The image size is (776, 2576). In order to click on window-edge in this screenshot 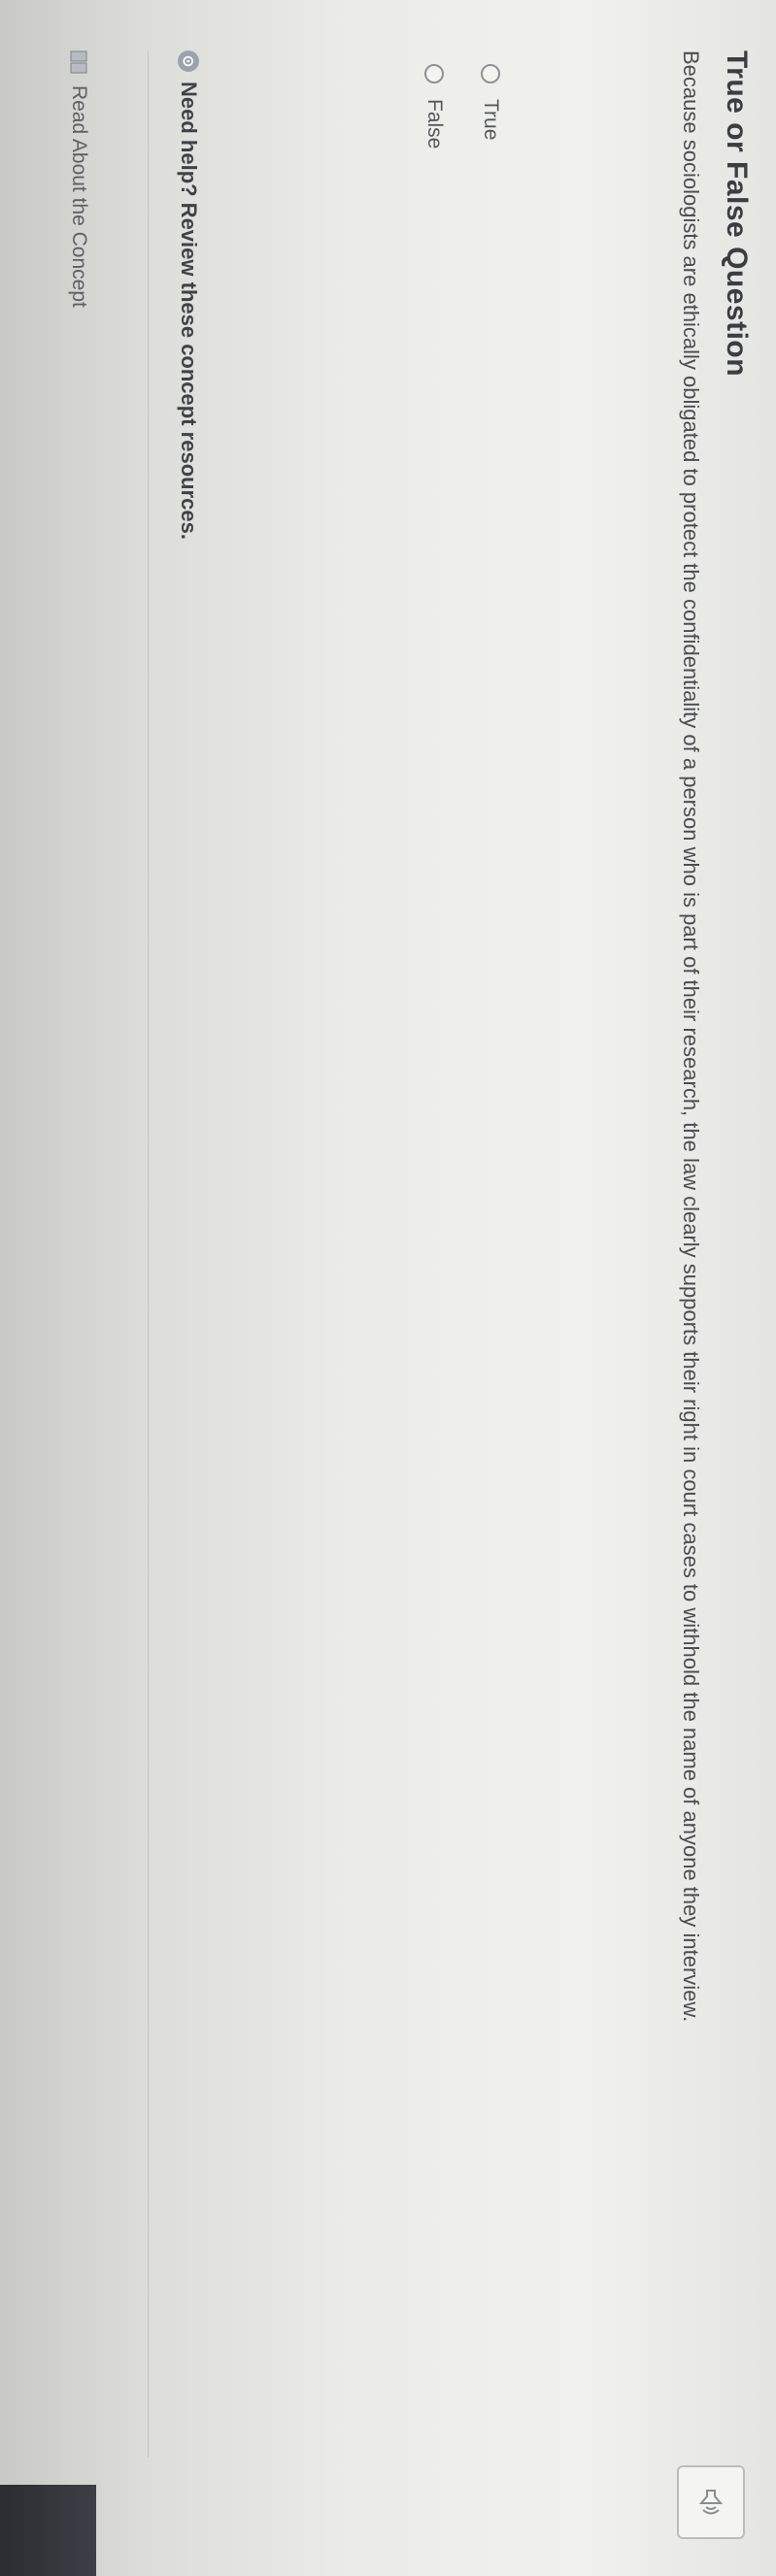, I will do `click(48, 2530)`.